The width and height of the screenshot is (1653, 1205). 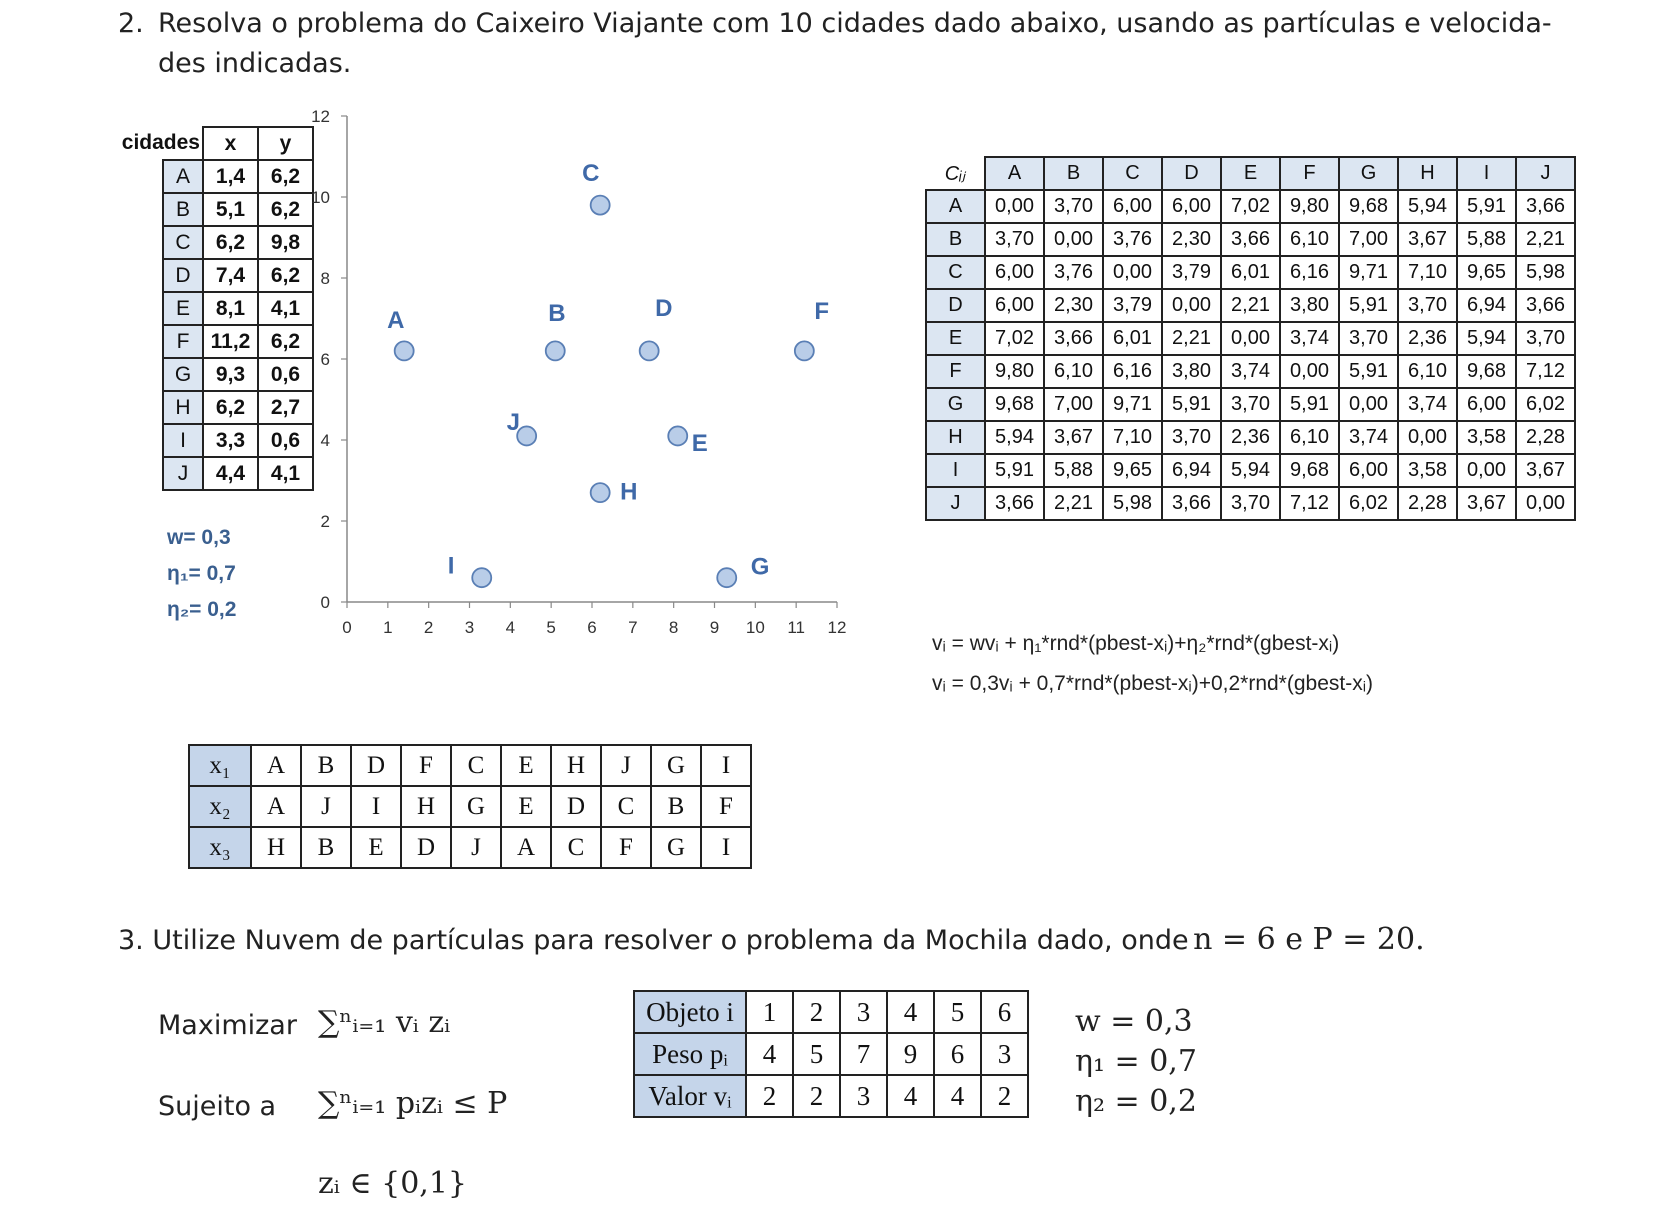 What do you see at coordinates (230, 440) in the screenshot?
I see `city-x: 3,3` at bounding box center [230, 440].